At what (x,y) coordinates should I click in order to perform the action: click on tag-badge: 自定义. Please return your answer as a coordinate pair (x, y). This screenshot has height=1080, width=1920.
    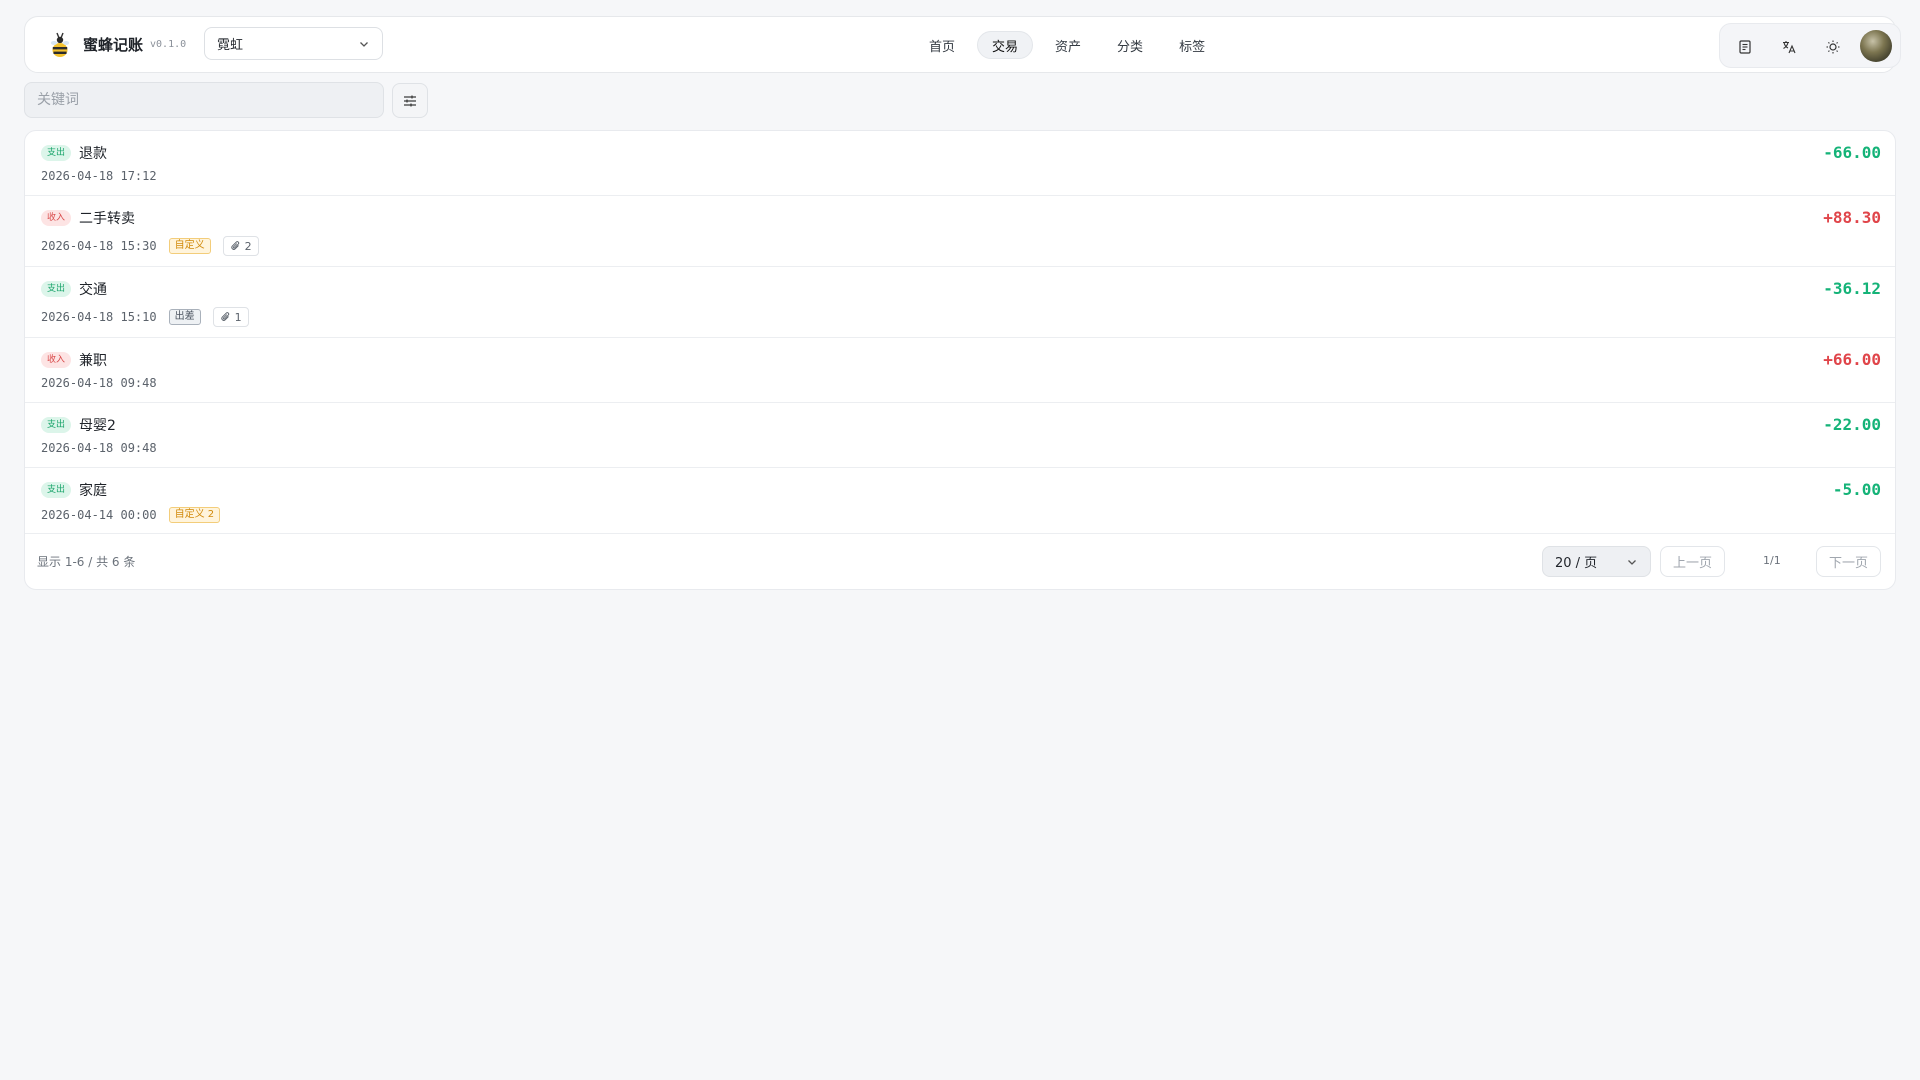
    Looking at the image, I should click on (189, 246).